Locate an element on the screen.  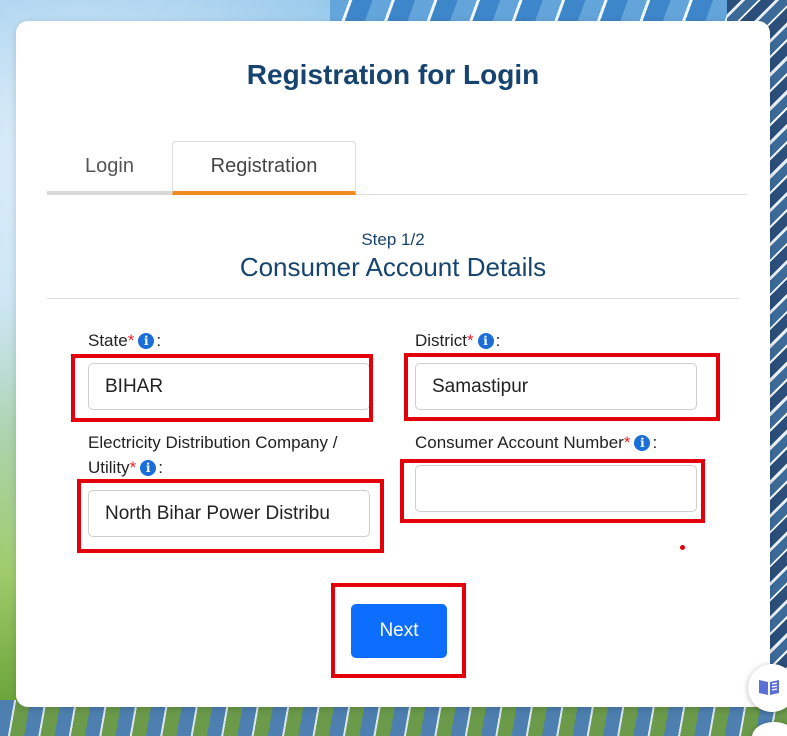
tab-login: Login is located at coordinates (109, 168).